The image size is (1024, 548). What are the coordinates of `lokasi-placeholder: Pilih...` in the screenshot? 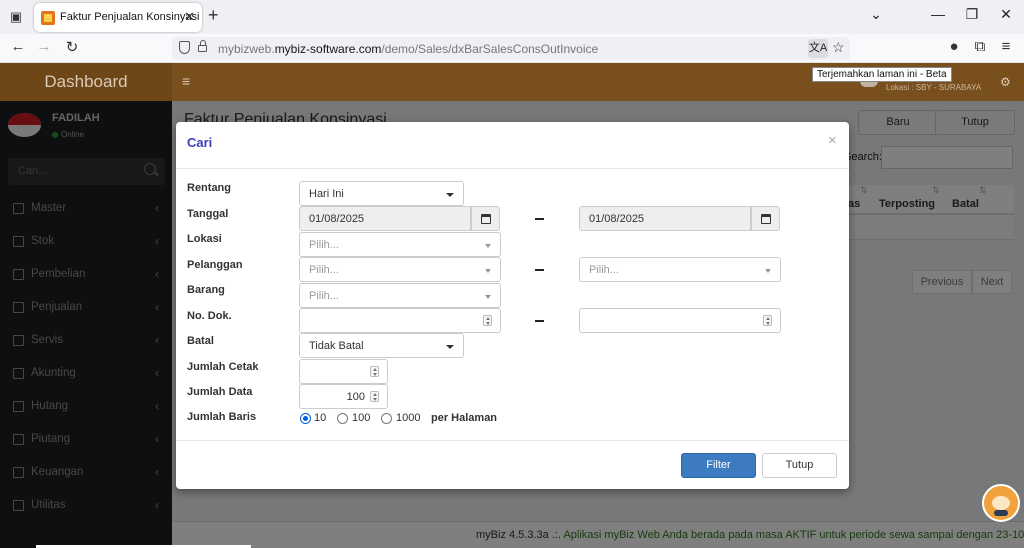 It's located at (324, 245).